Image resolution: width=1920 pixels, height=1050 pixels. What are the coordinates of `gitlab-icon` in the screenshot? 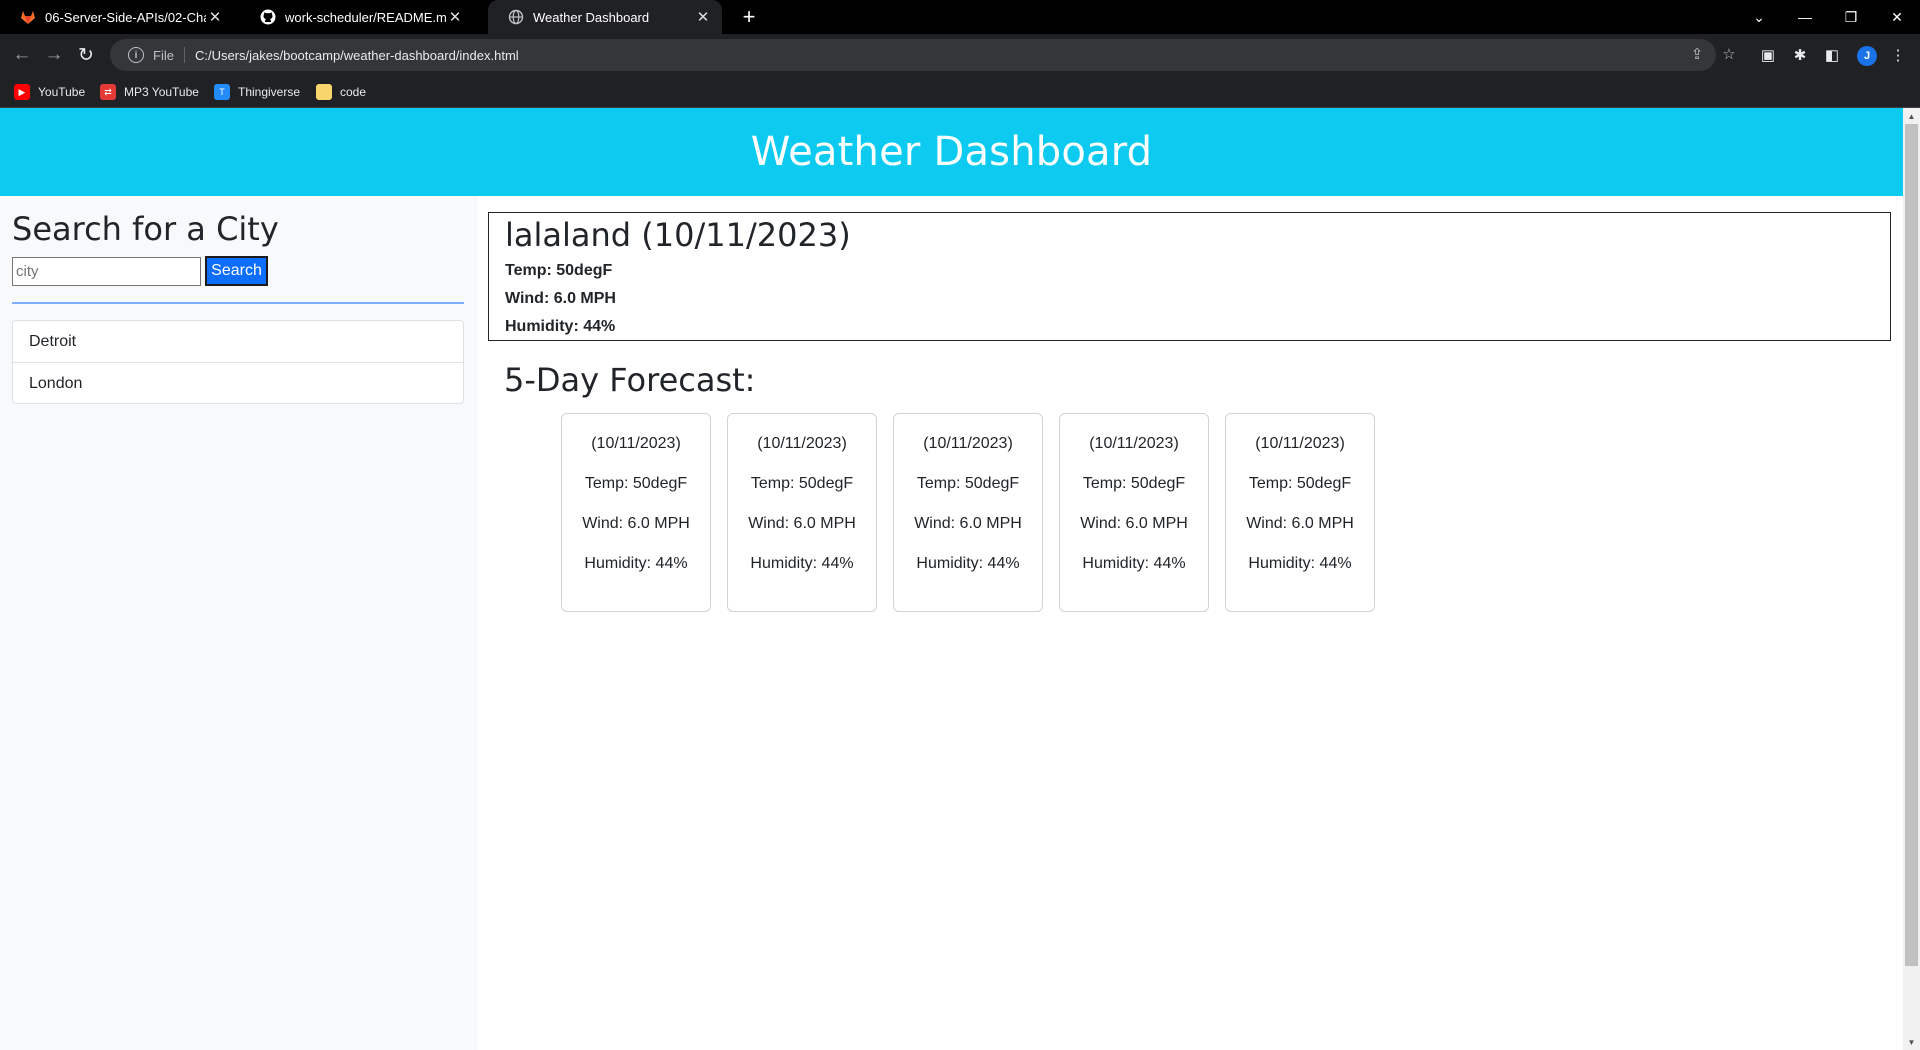 It's located at (28, 17).